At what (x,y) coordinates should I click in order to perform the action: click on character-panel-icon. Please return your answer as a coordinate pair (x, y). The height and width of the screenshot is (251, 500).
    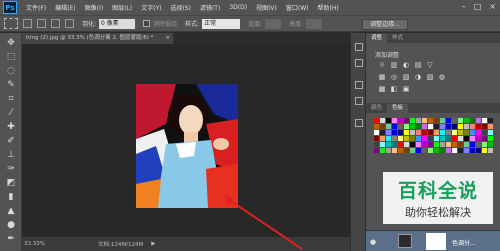
    Looking at the image, I should click on (359, 85).